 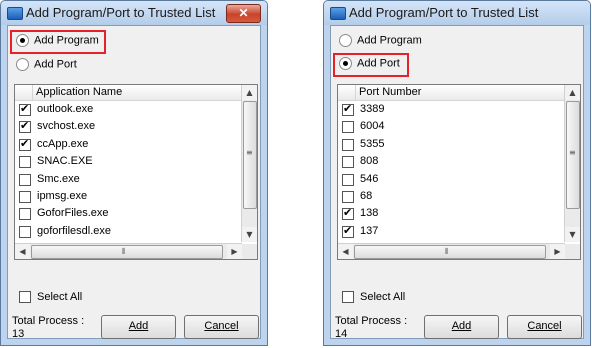 What do you see at coordinates (451, 144) in the screenshot?
I see `list-item: 5355` at bounding box center [451, 144].